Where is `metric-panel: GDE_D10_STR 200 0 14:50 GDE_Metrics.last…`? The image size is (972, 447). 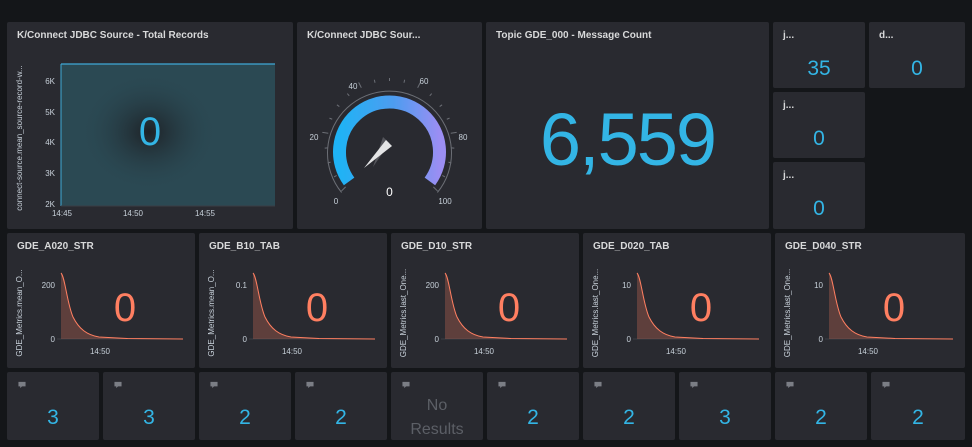
metric-panel: GDE_D10_STR 200 0 14:50 GDE_Metrics.last… is located at coordinates (485, 300).